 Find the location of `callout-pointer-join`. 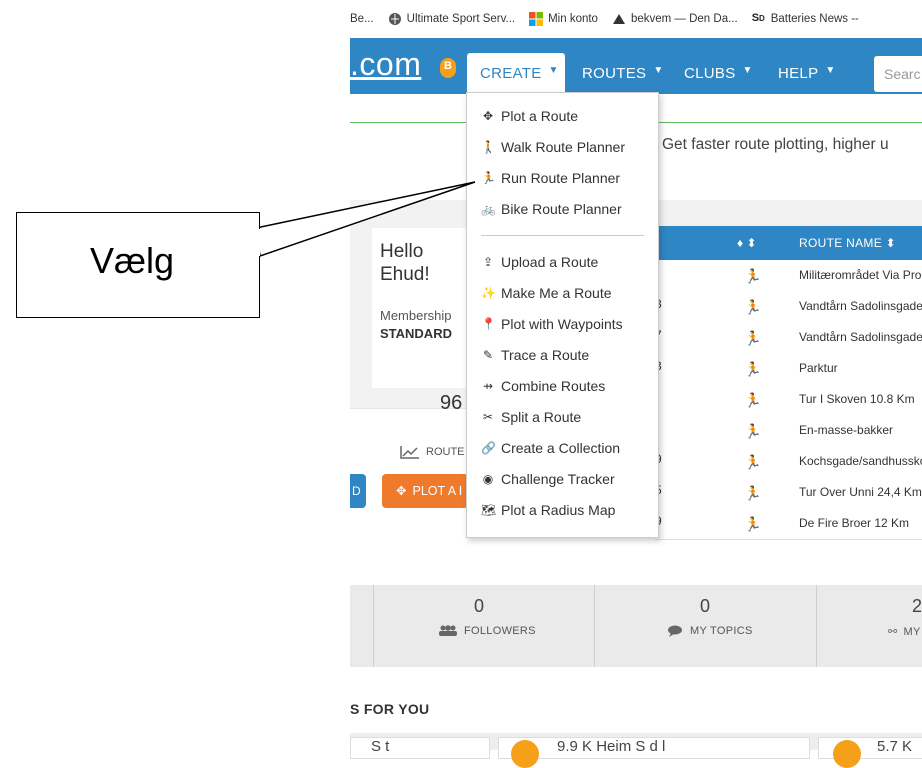

callout-pointer-join is located at coordinates (259, 242).